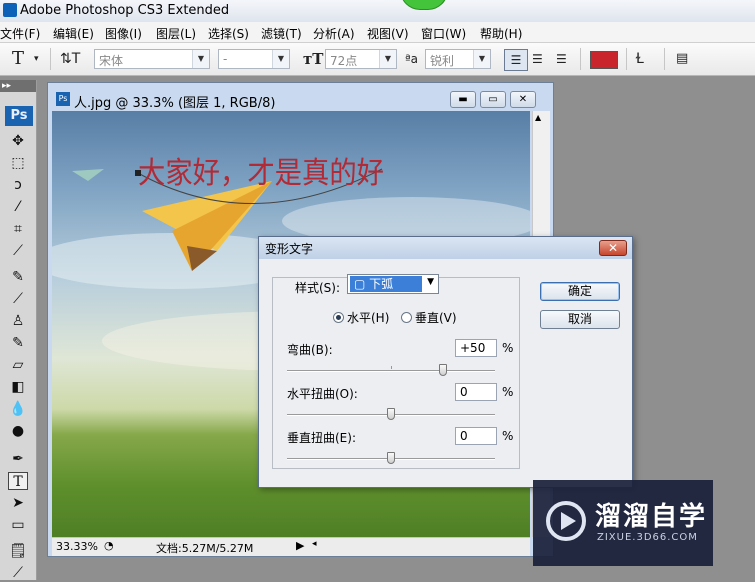 The image size is (755, 582). I want to click on history-brush-icon: ✎, so click(18, 343).